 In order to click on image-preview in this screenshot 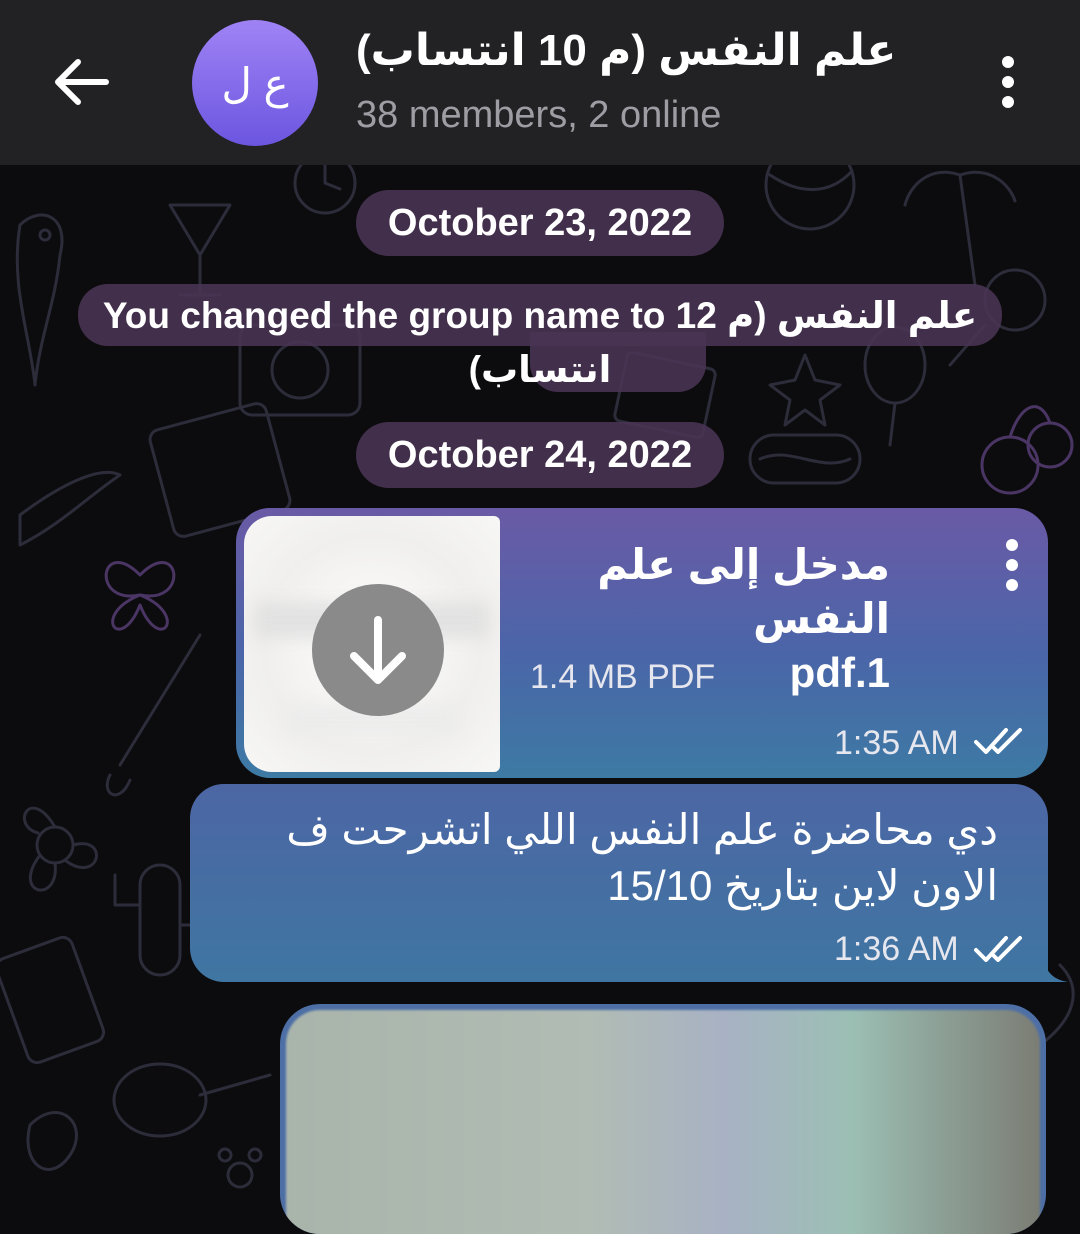, I will do `click(663, 1122)`.